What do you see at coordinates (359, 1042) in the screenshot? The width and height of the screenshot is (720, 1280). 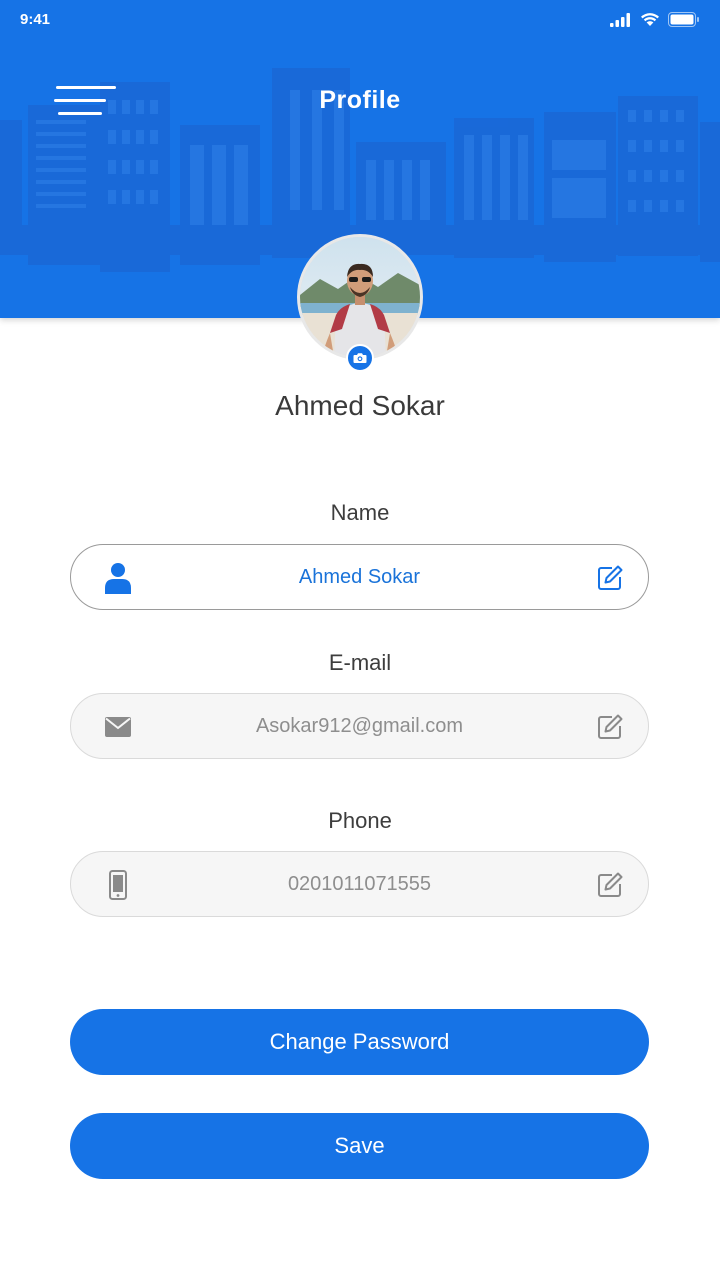 I see `change-password-button: Change Password` at bounding box center [359, 1042].